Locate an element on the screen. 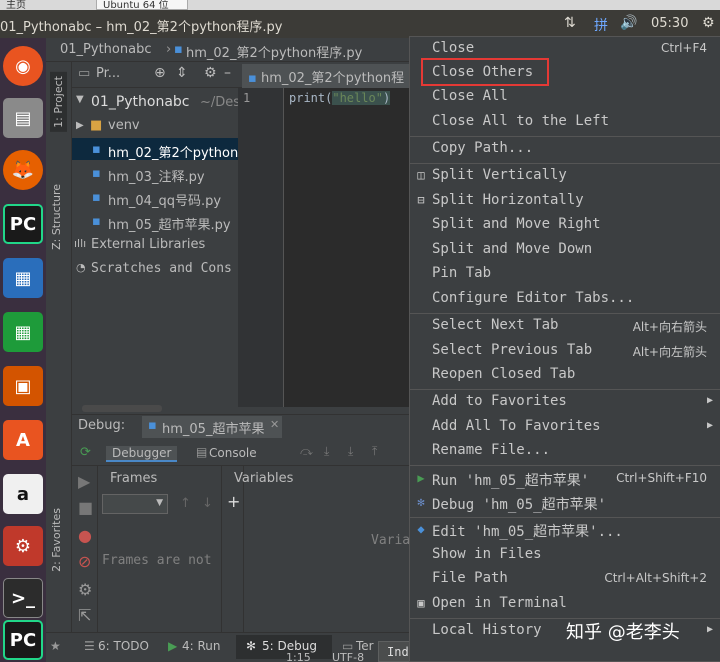  resume-icon: ⟳ is located at coordinates (85, 452).